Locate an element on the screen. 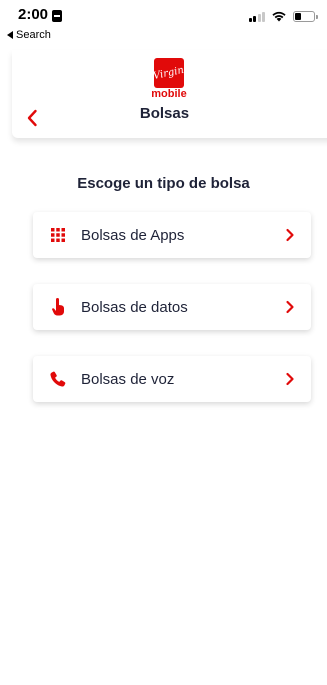  id-badge-icon is located at coordinates (57, 15).